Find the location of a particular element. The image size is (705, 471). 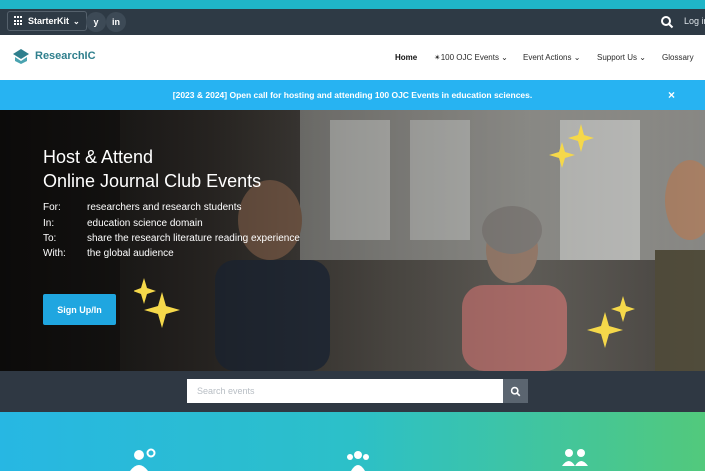

signup-button: Sign Up/In is located at coordinates (79, 309).